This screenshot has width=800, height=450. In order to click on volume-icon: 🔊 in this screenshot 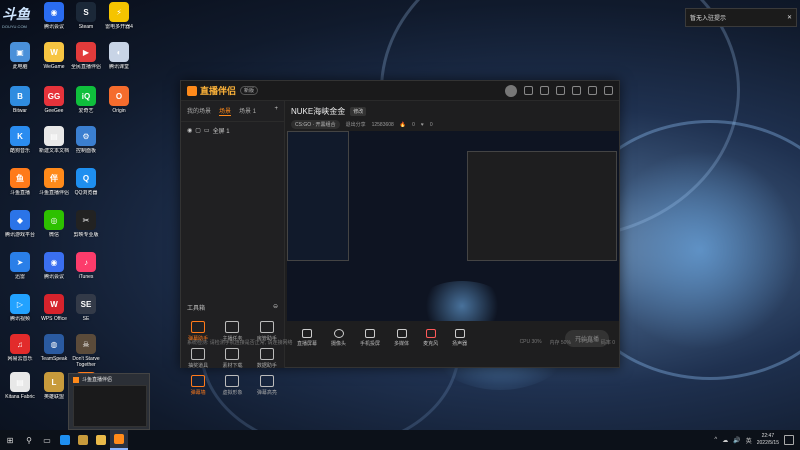, I will do `click(736, 440)`.